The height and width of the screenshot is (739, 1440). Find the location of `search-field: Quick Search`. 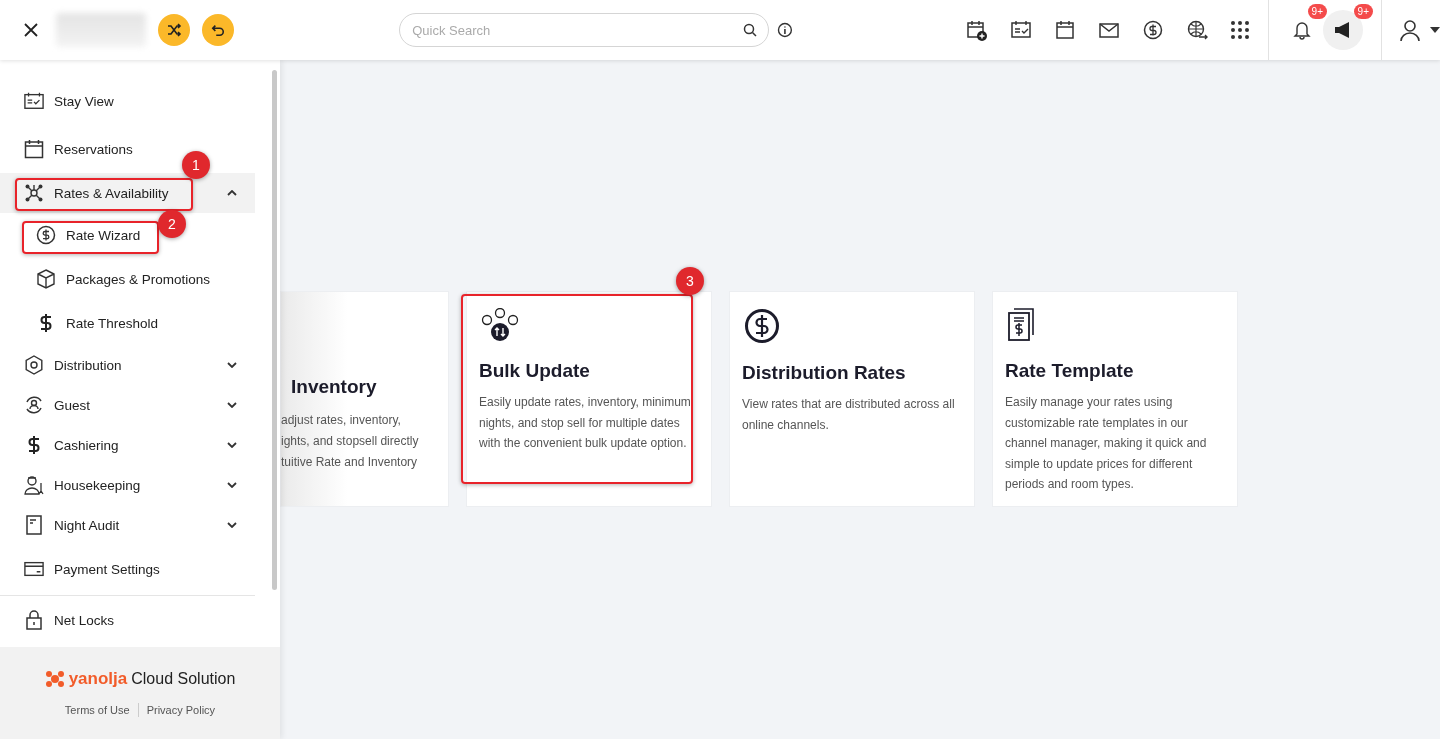

search-field: Quick Search is located at coordinates (584, 30).